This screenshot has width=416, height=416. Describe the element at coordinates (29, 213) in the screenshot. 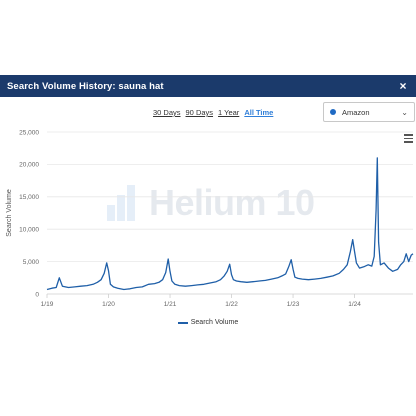

I see `y-axis: 0 5,000 10,000 15,000 20,000 25,000` at that location.